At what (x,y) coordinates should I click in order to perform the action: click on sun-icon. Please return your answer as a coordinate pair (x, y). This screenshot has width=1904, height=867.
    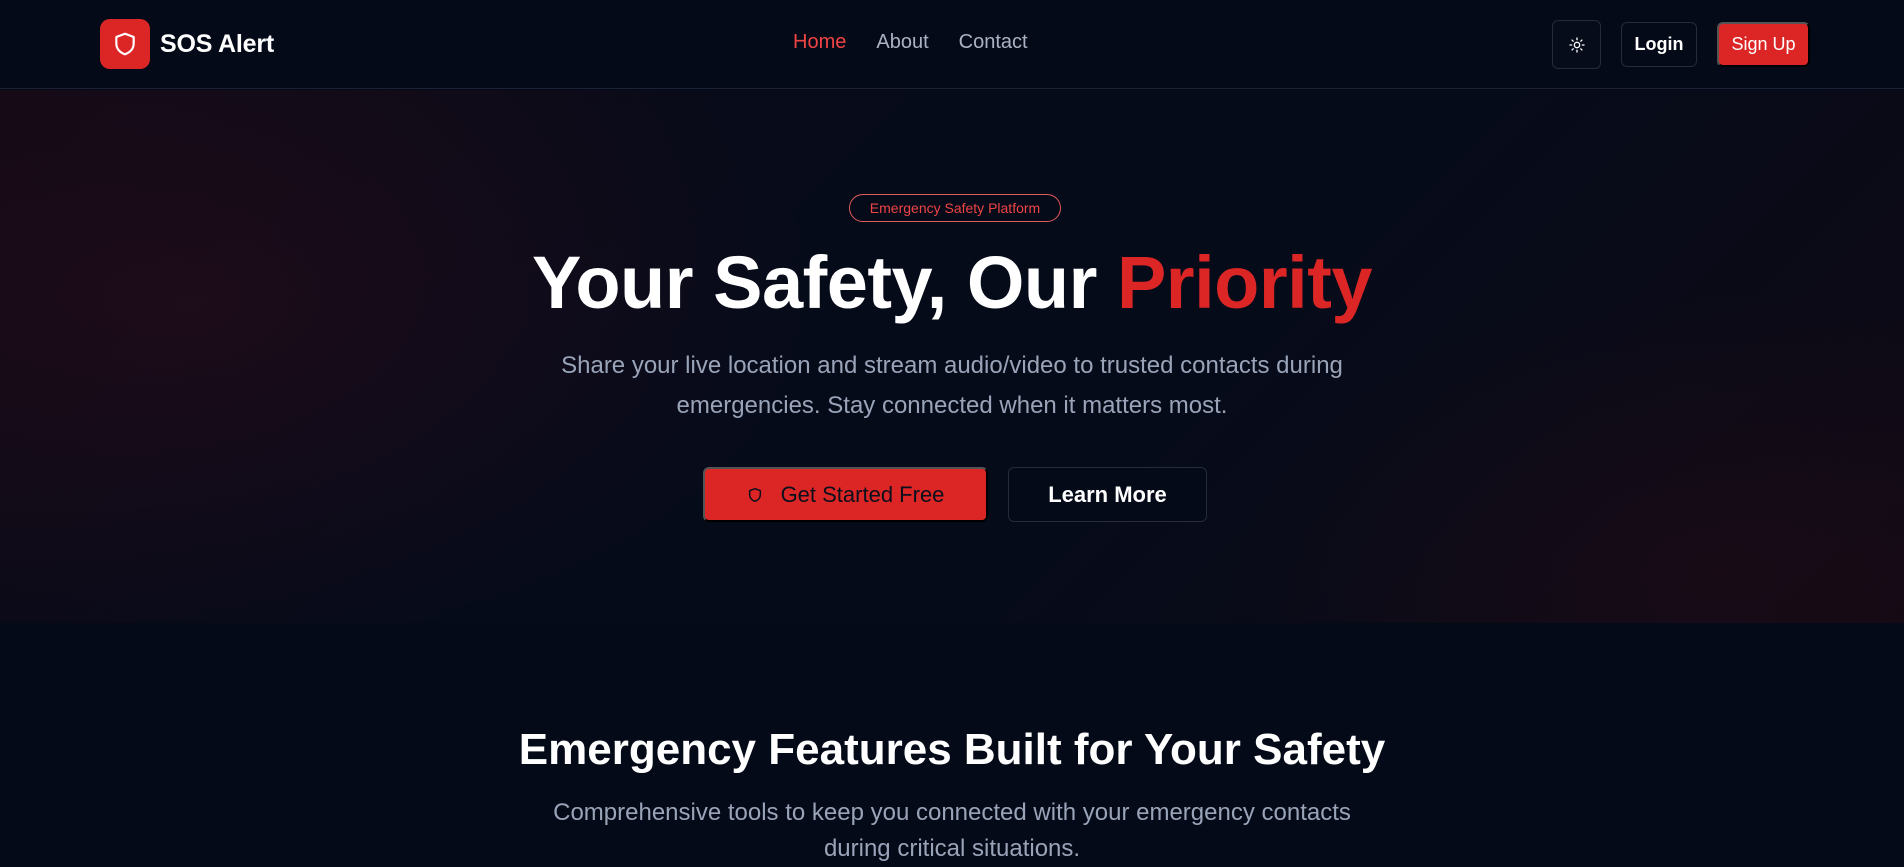
    Looking at the image, I should click on (1576, 44).